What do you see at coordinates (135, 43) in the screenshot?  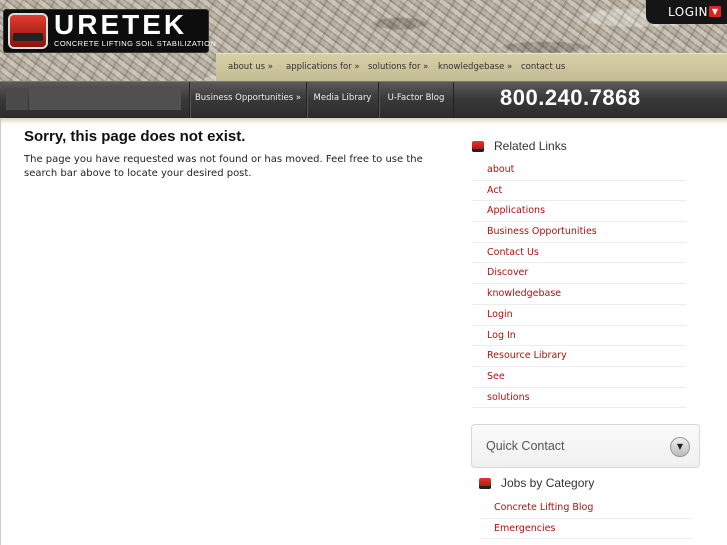 I see `logo-tagline: CONCRETE LIFTING SOIL STABILIZATION` at bounding box center [135, 43].